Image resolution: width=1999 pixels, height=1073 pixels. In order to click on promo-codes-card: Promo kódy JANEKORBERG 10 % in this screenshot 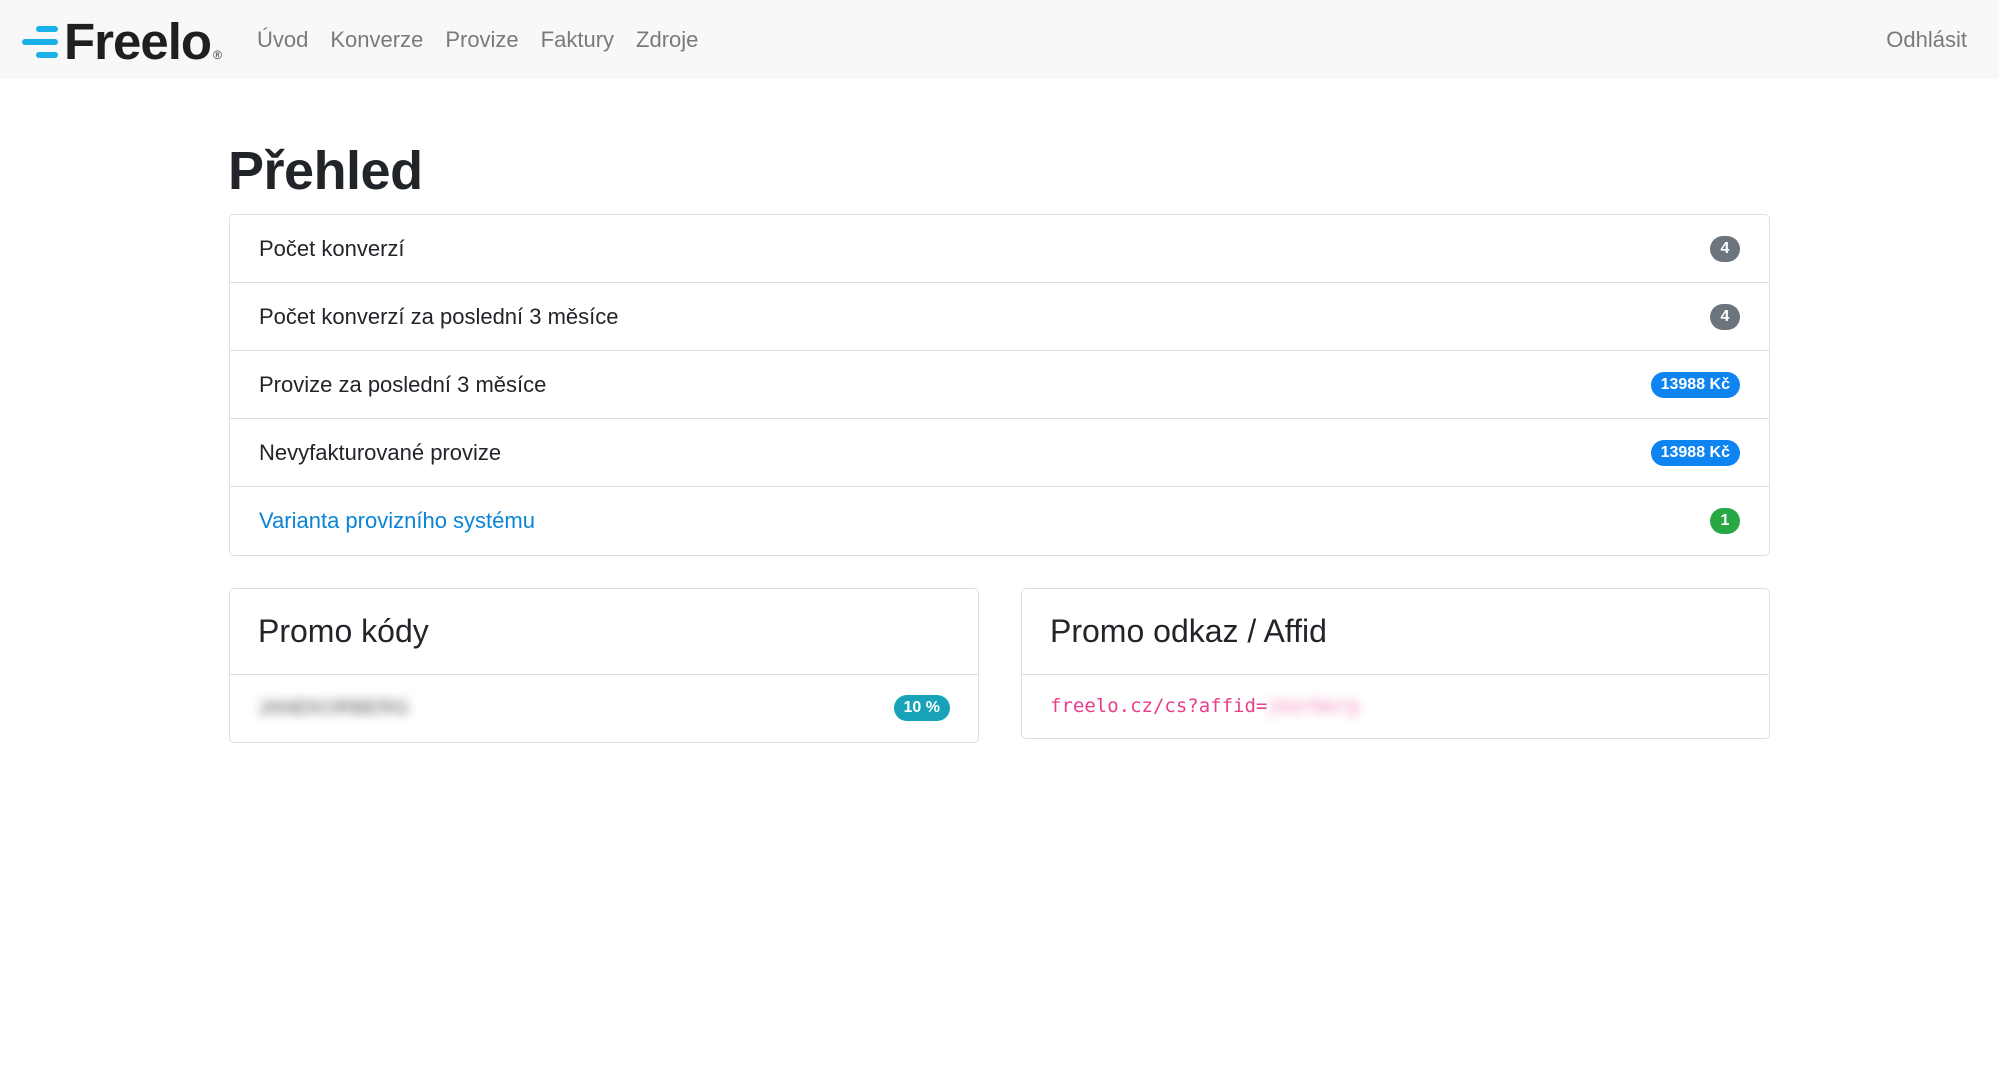, I will do `click(604, 665)`.